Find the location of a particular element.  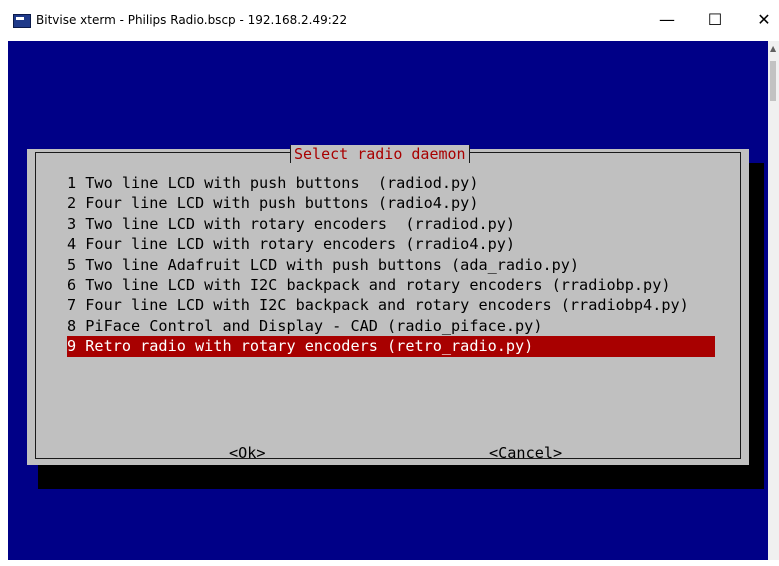

maximize-button: ☐ is located at coordinates (715, 20).